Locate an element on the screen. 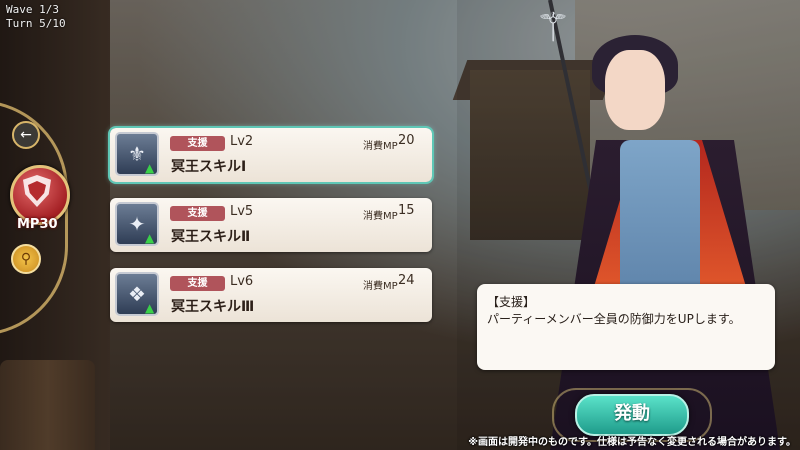 This screenshot has height=450, width=800. skill-level: Lv6 is located at coordinates (242, 281).